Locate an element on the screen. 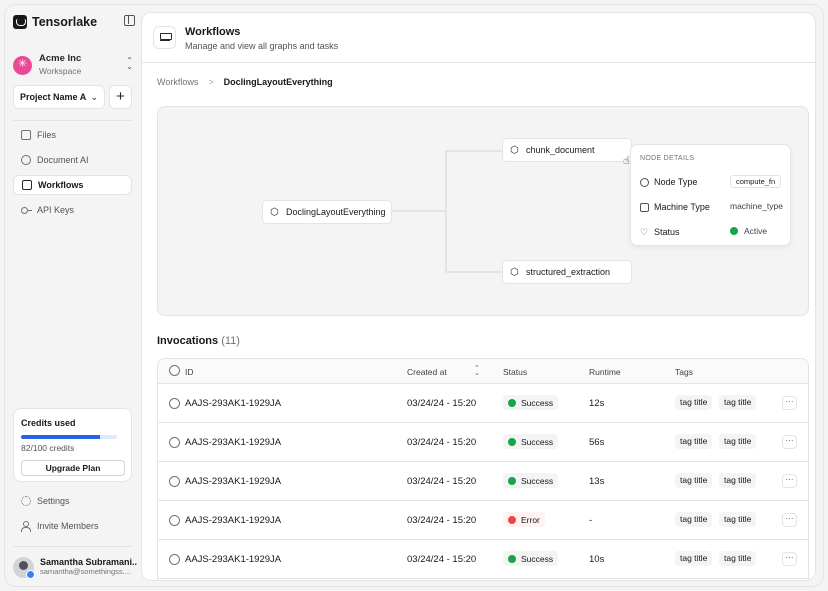 Image resolution: width=828 pixels, height=591 pixels. avatar is located at coordinates (24, 567).